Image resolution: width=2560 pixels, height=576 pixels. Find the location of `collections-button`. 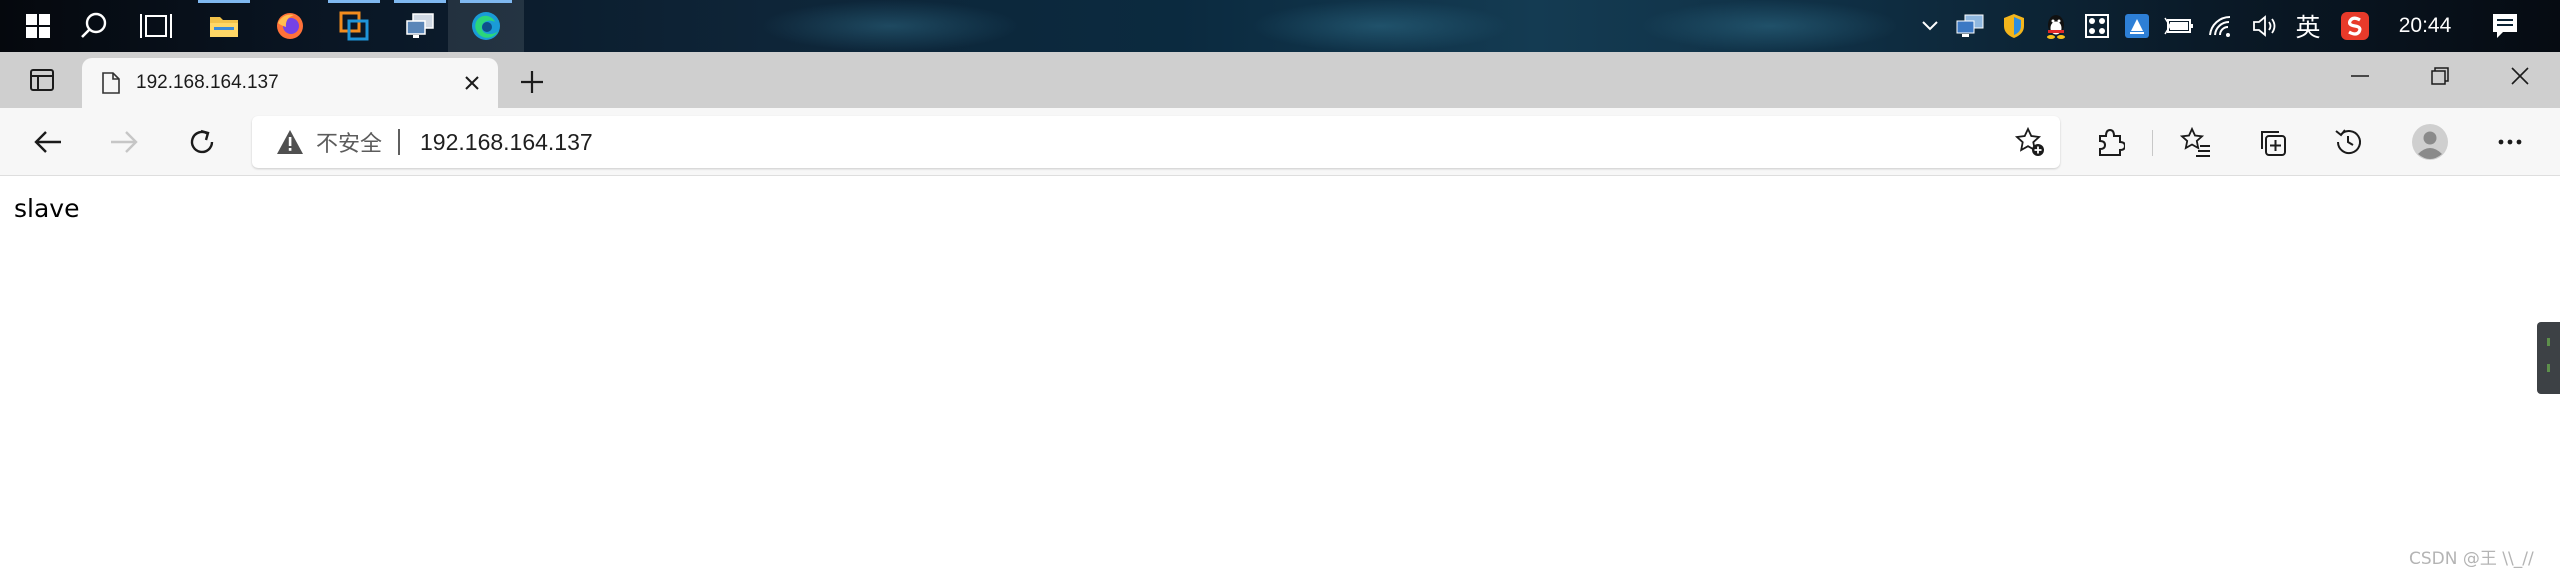

collections-button is located at coordinates (2272, 142).